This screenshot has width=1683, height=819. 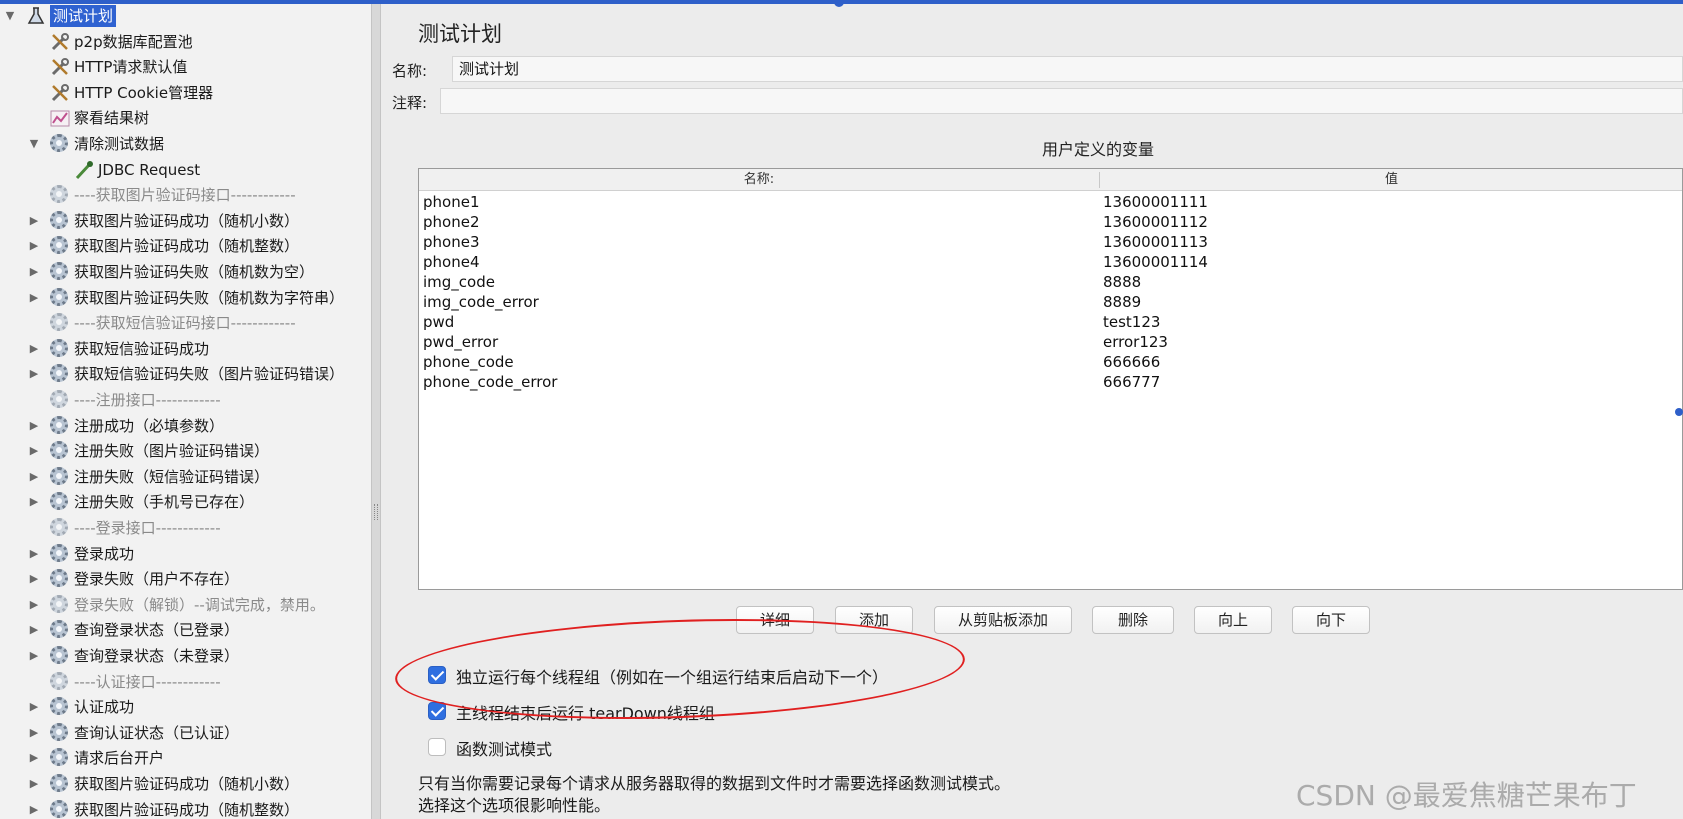 What do you see at coordinates (185, 16) in the screenshot?
I see `tree-item: ▼ 测试计划` at bounding box center [185, 16].